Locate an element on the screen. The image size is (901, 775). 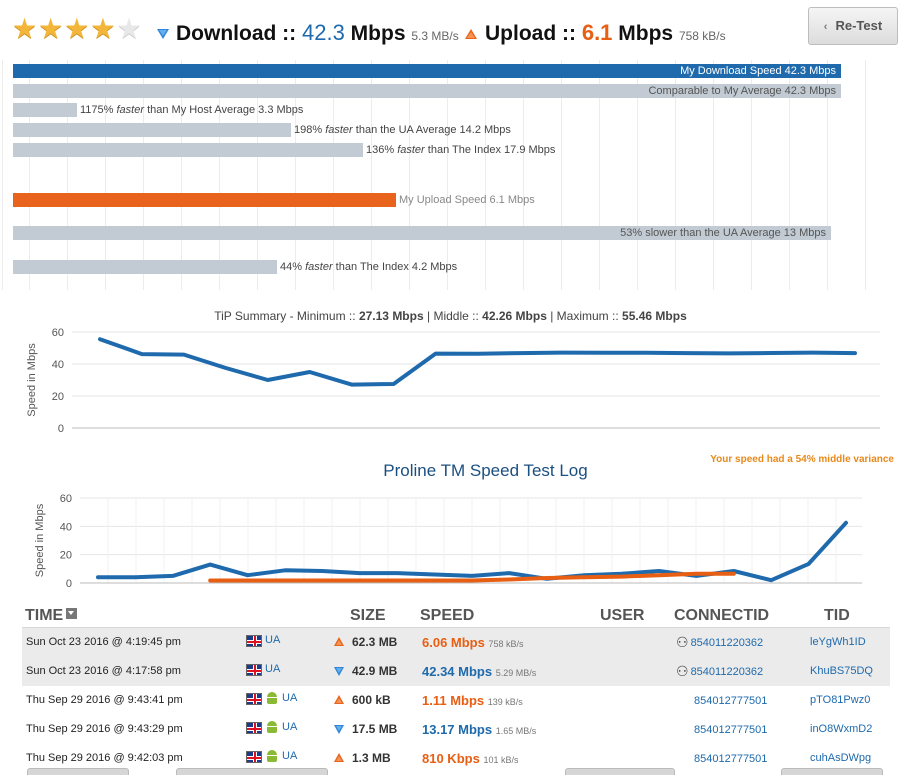
bar-label: My Download Speed 42.3 Mbps is located at coordinates (758, 71).